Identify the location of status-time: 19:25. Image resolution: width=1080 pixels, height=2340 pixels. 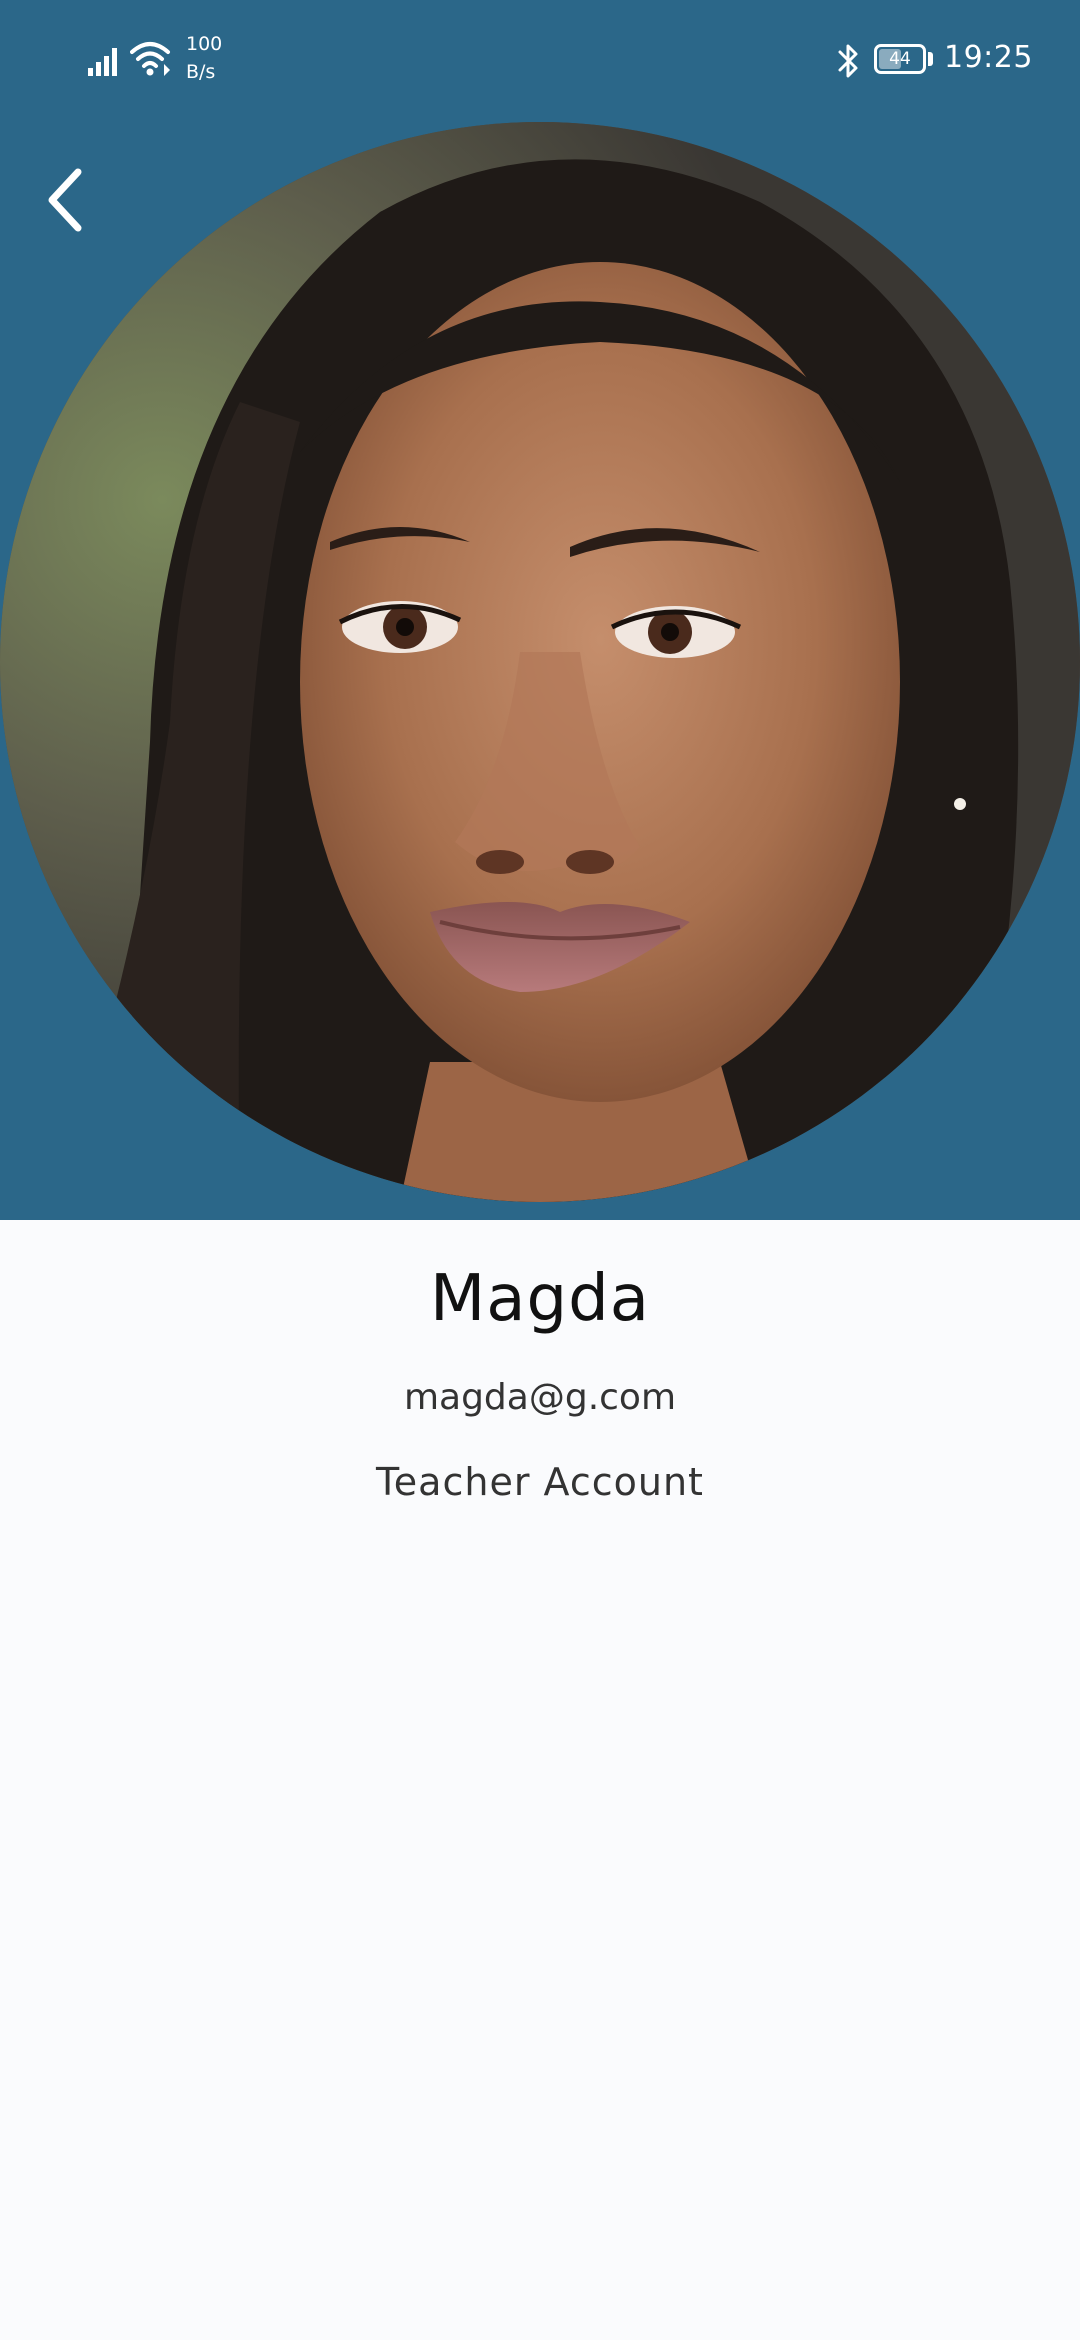
(988, 57).